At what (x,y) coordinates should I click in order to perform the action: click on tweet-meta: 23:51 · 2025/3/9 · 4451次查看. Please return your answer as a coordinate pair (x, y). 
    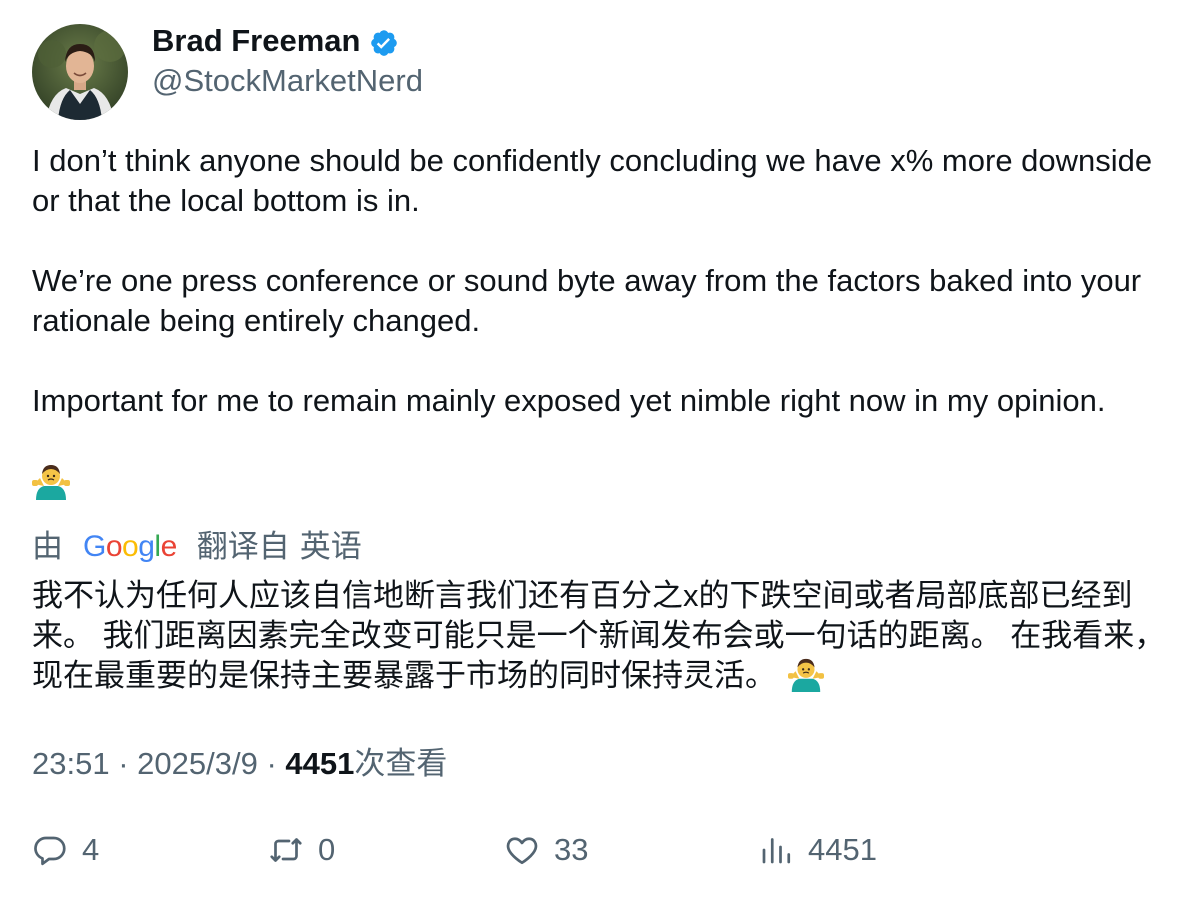
    Looking at the image, I should click on (239, 764).